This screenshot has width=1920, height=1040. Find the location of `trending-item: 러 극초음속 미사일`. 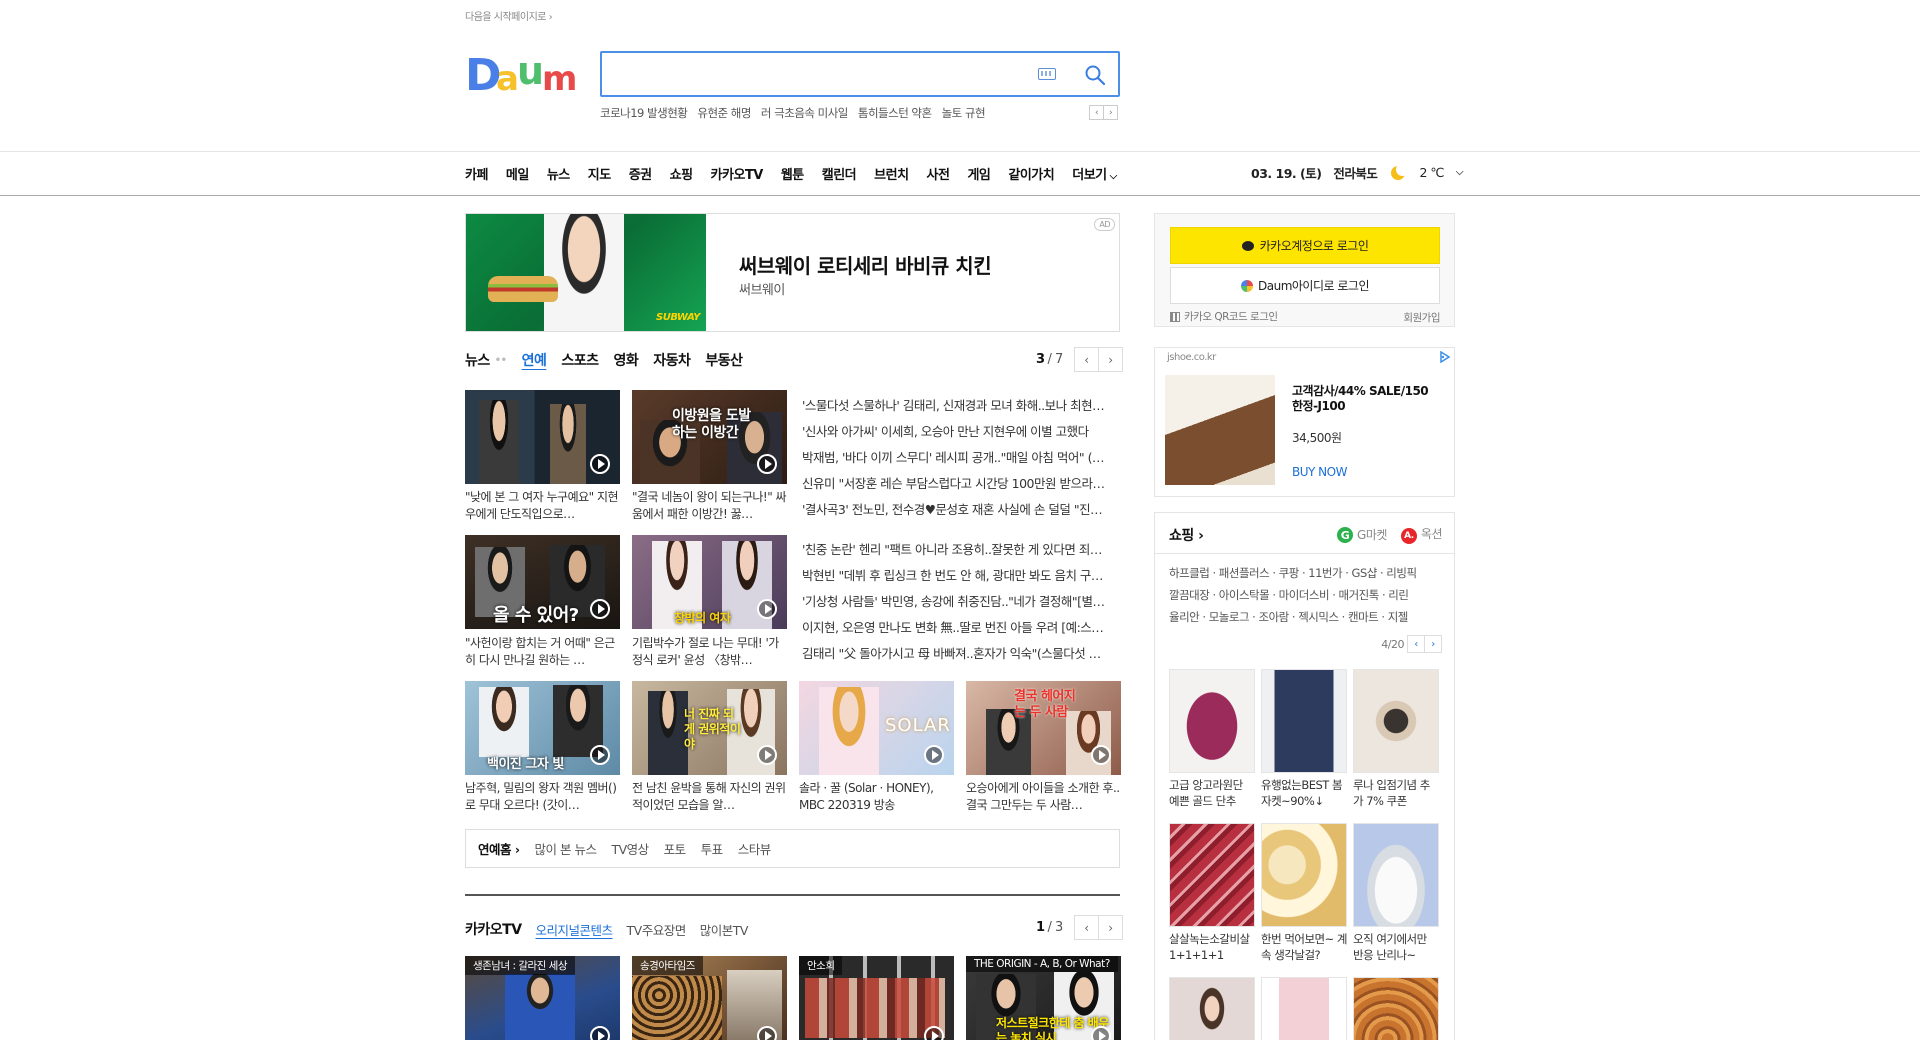

trending-item: 러 극초음속 미사일 is located at coordinates (804, 113).